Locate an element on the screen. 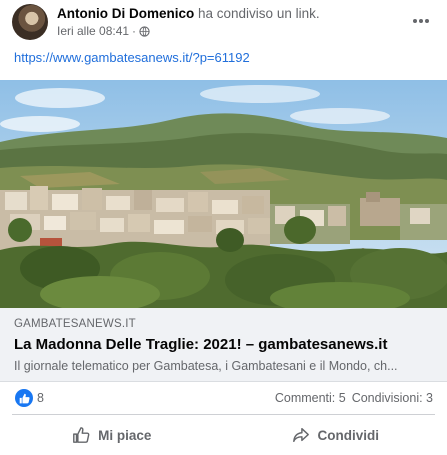  post-actions: Mi piace Condividi is located at coordinates (223, 435).